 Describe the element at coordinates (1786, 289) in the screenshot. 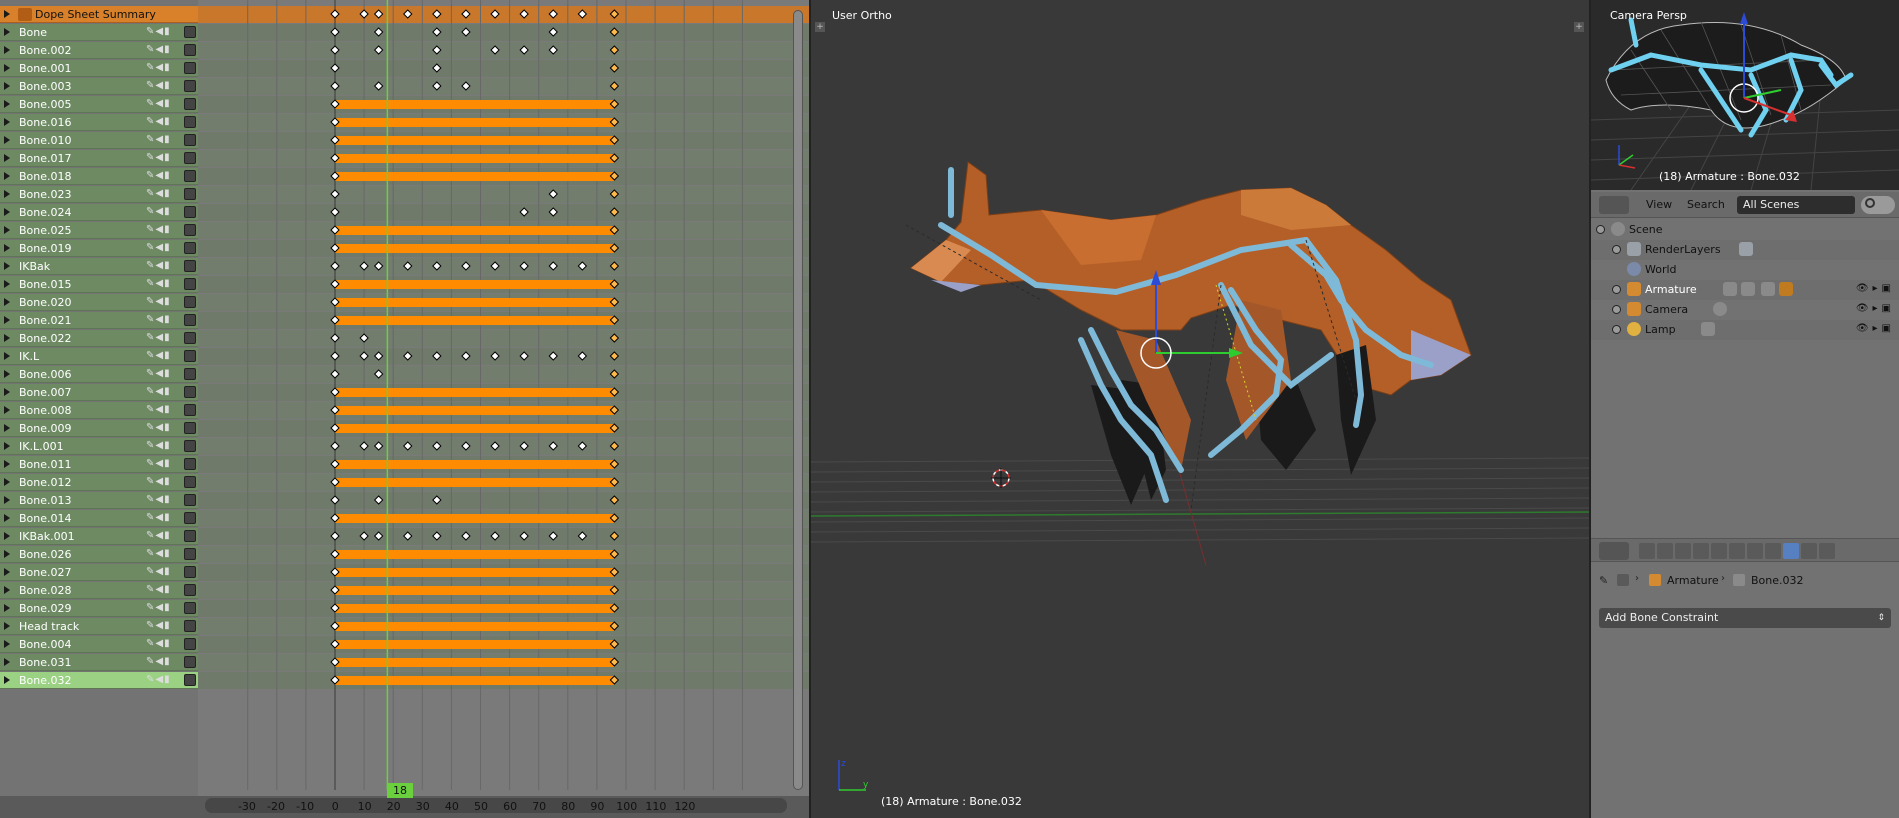

I see `constraint-icon` at that location.